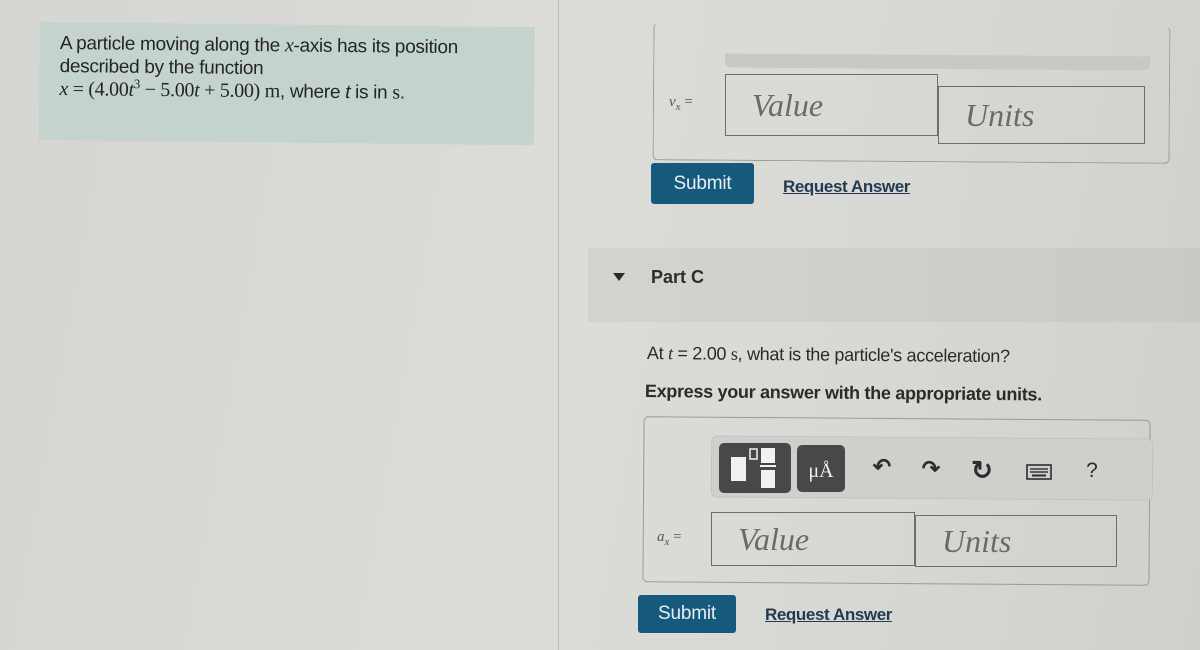 The image size is (1200, 650). Describe the element at coordinates (619, 277) in the screenshot. I see `collapse-caret-icon` at that location.